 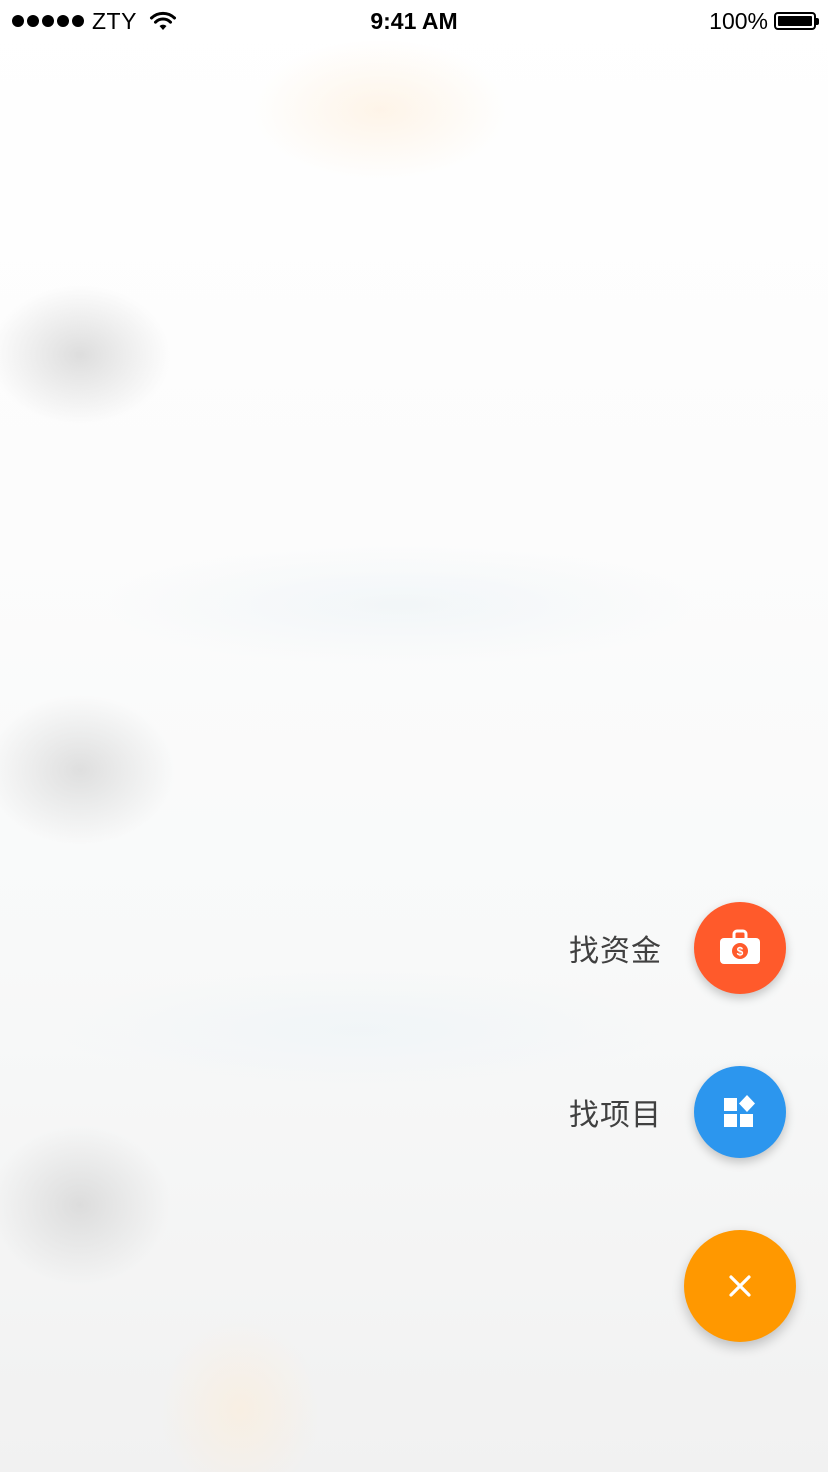 I want to click on battery-percentage: 100%, so click(x=738, y=20).